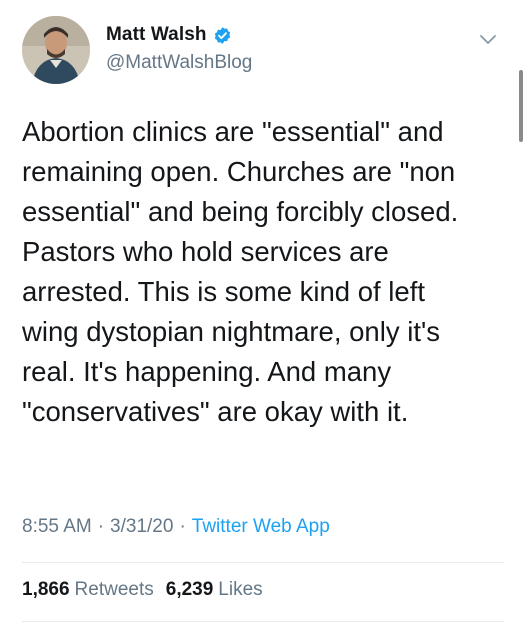 The width and height of the screenshot is (526, 638). What do you see at coordinates (222, 35) in the screenshot?
I see `verified-badge-icon` at bounding box center [222, 35].